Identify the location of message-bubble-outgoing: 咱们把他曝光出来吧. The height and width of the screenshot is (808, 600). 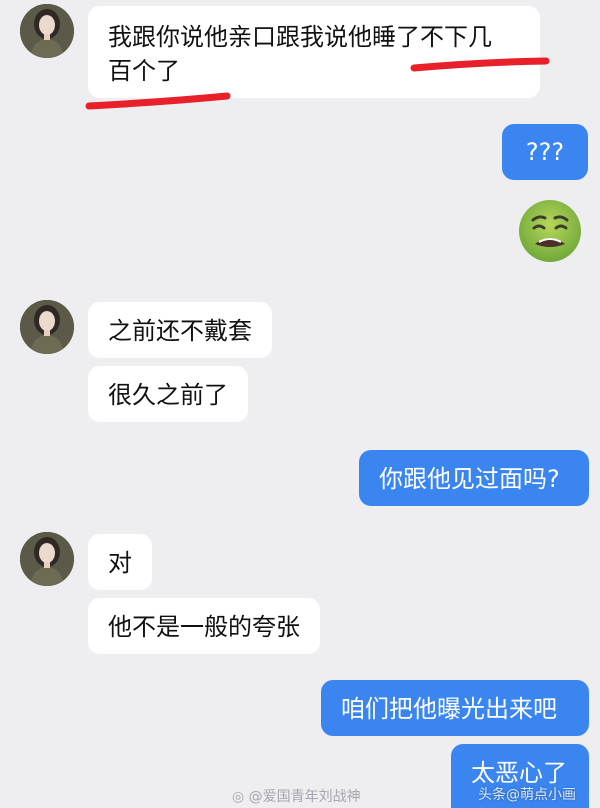
(455, 708).